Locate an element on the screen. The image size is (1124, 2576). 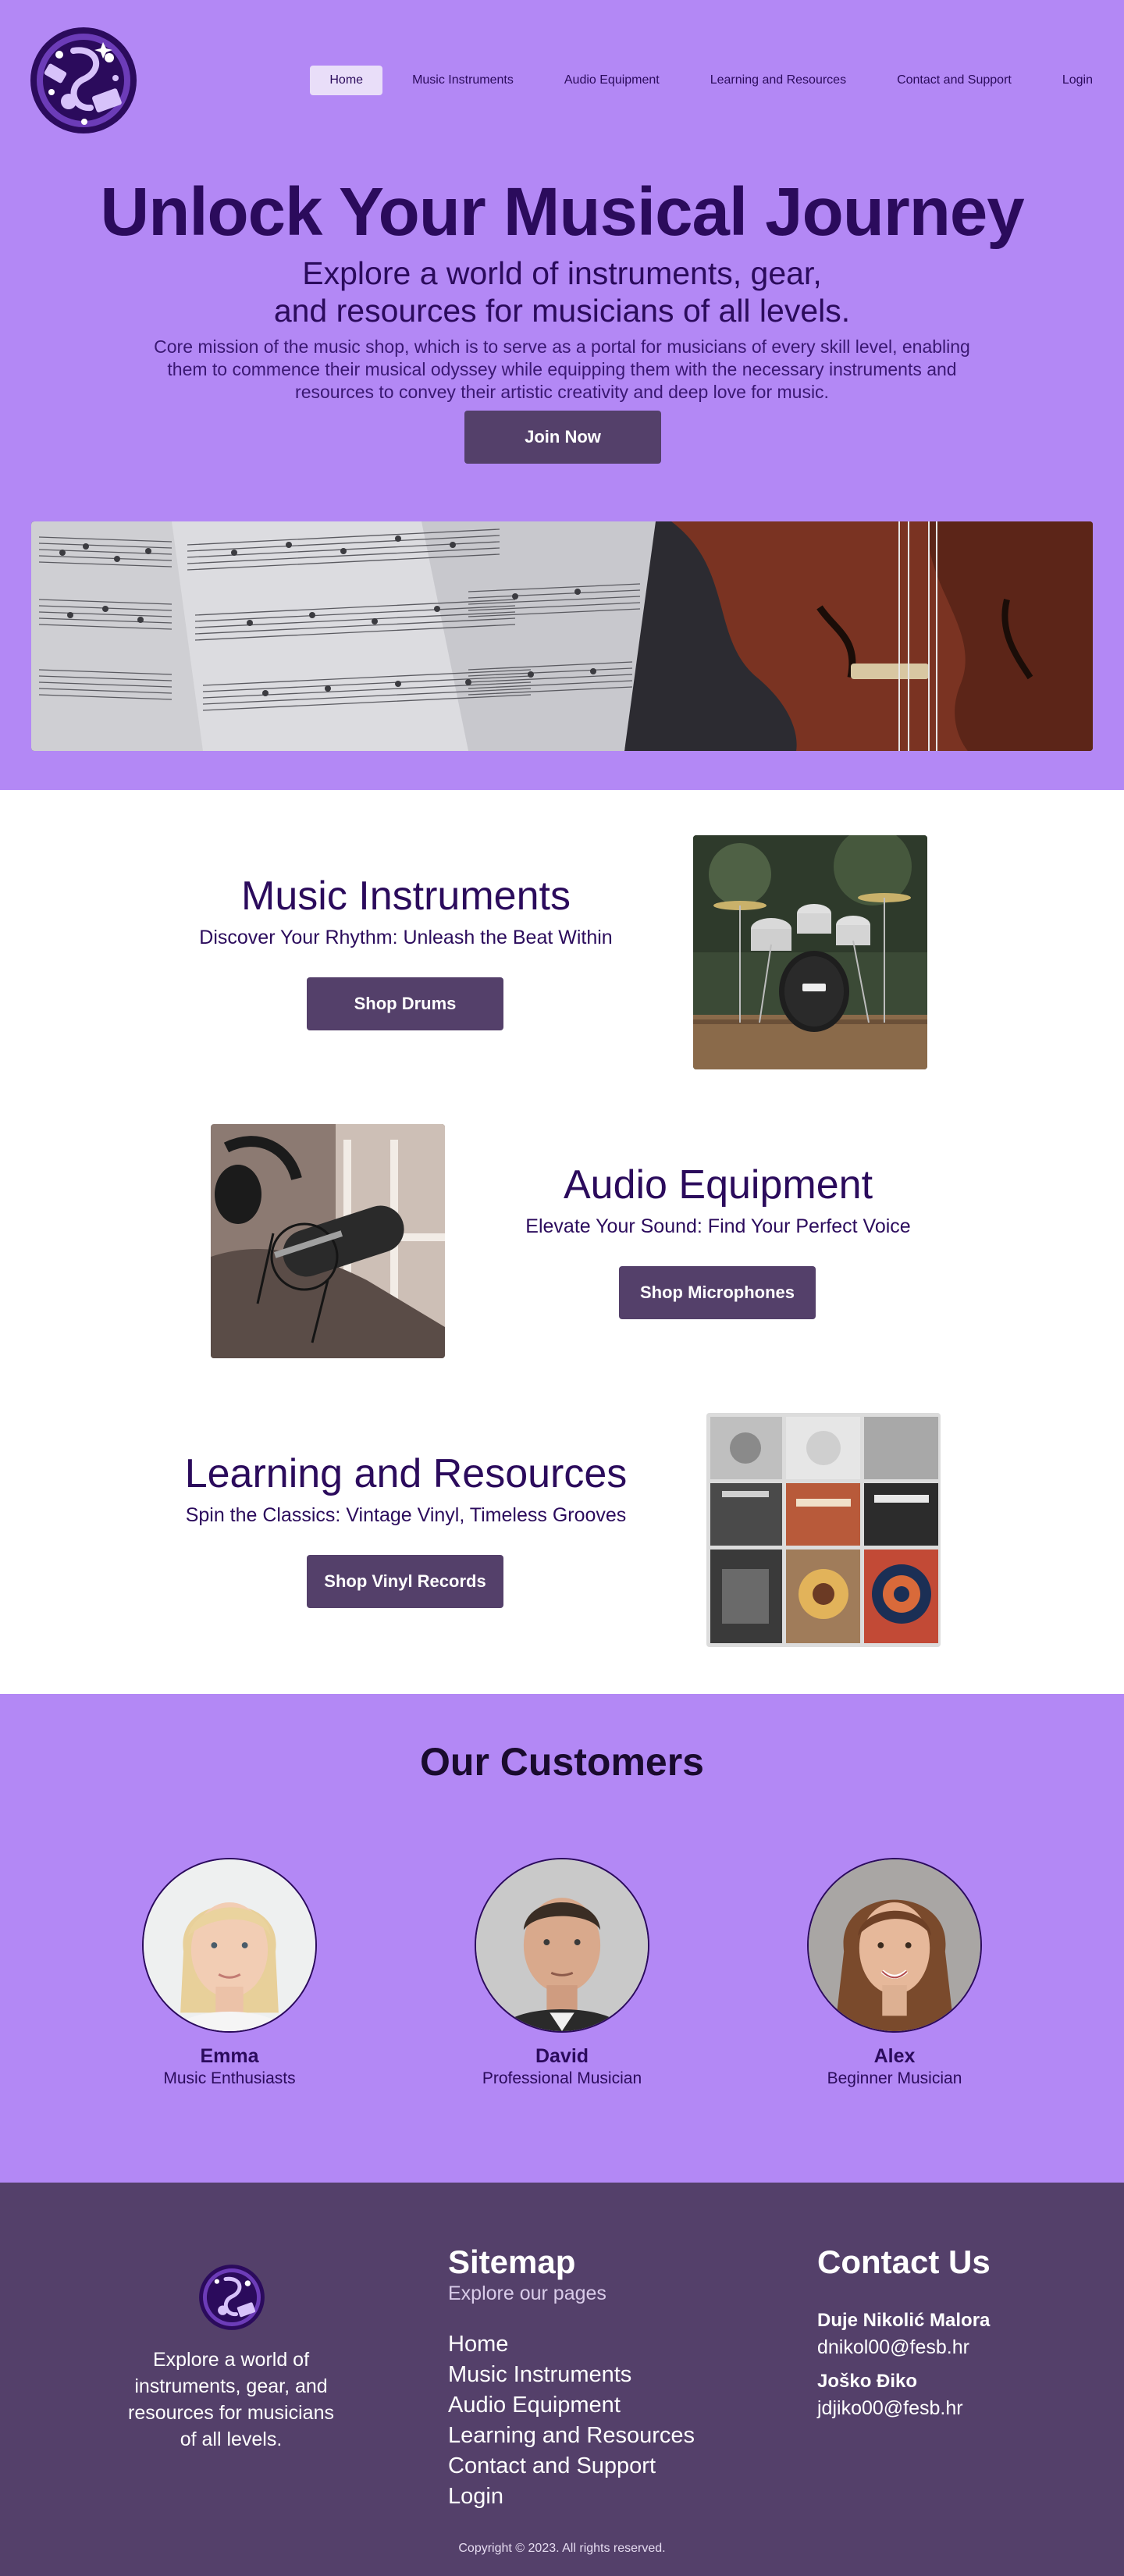
customer-name: Alex is located at coordinates (894, 2056).